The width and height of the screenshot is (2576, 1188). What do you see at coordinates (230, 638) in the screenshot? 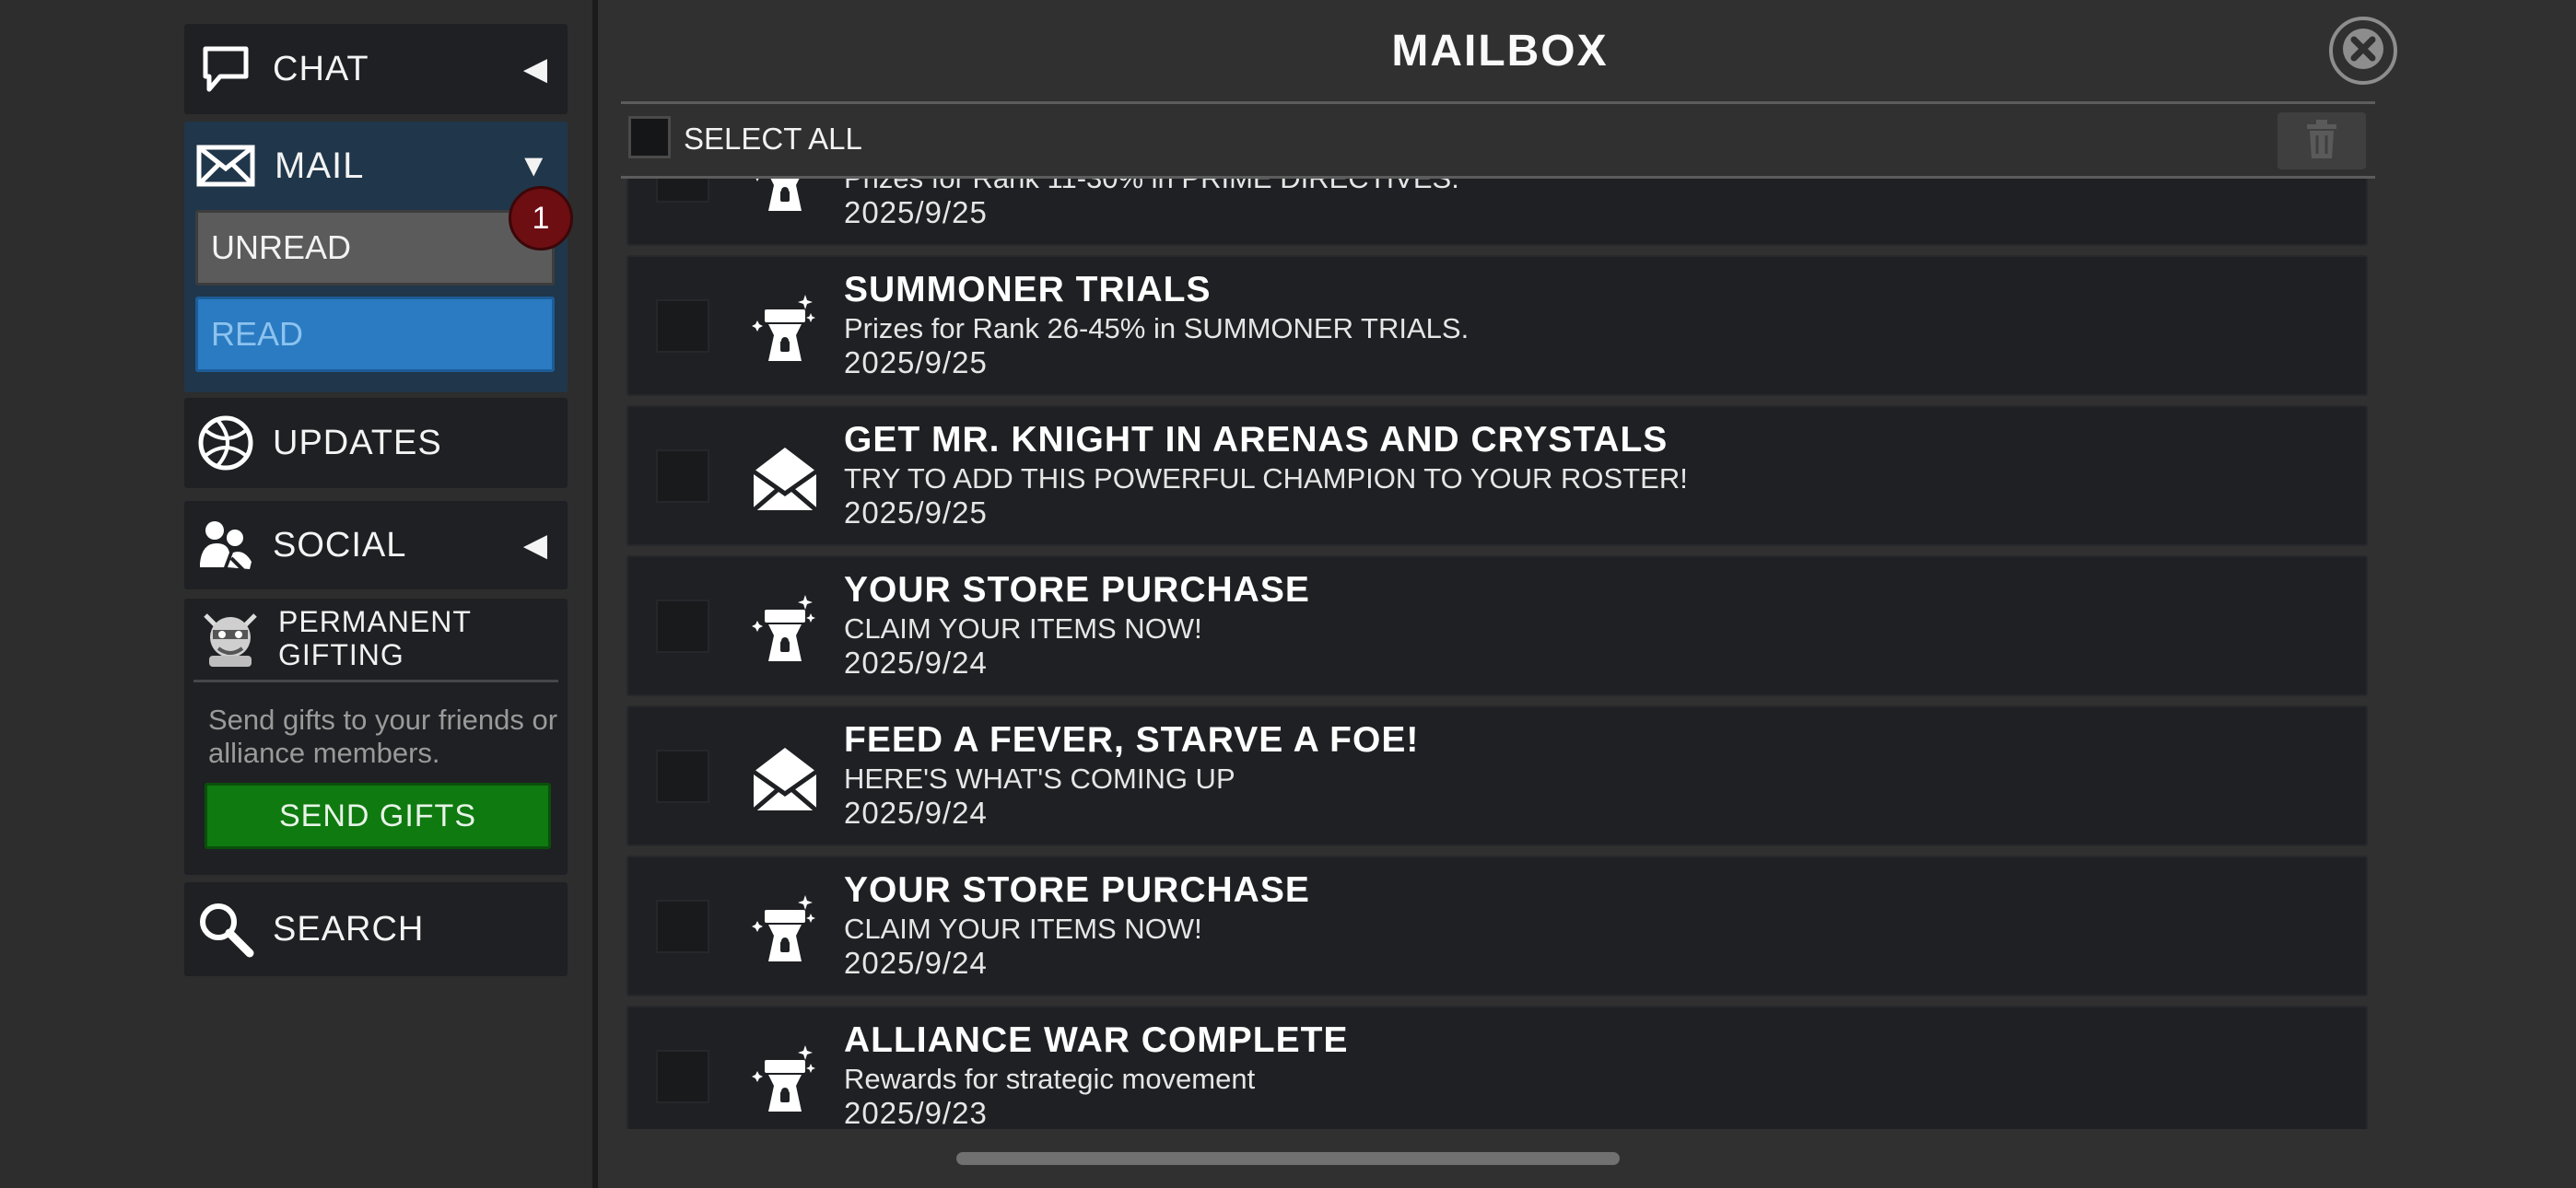
I see `gift-character-icon` at bounding box center [230, 638].